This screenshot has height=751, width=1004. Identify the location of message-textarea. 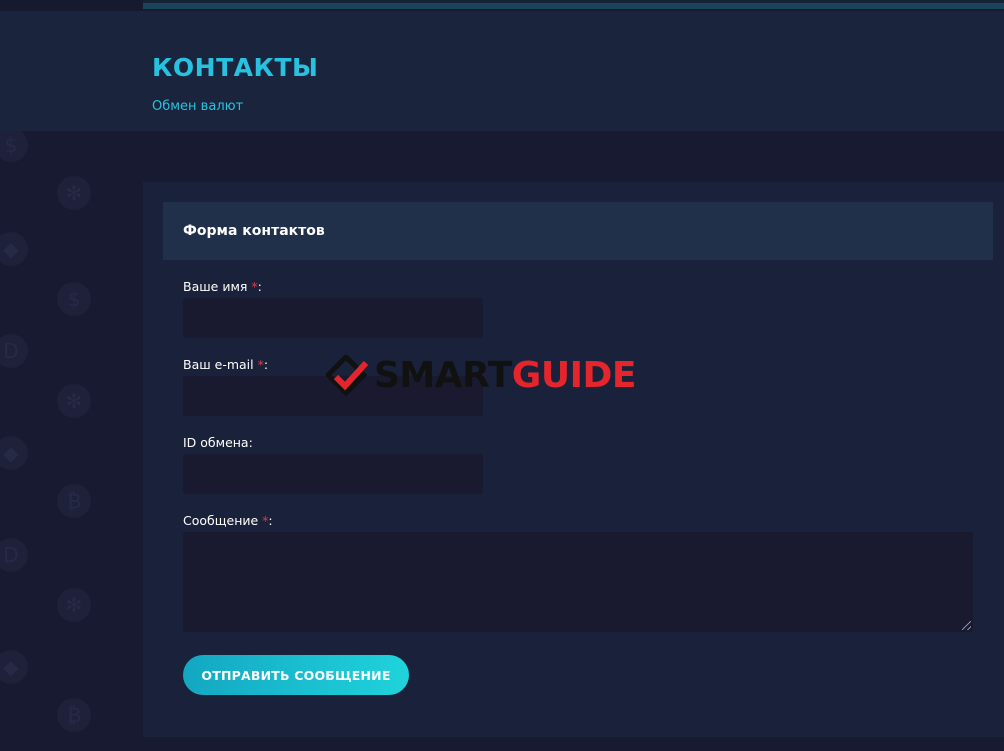
(578, 582).